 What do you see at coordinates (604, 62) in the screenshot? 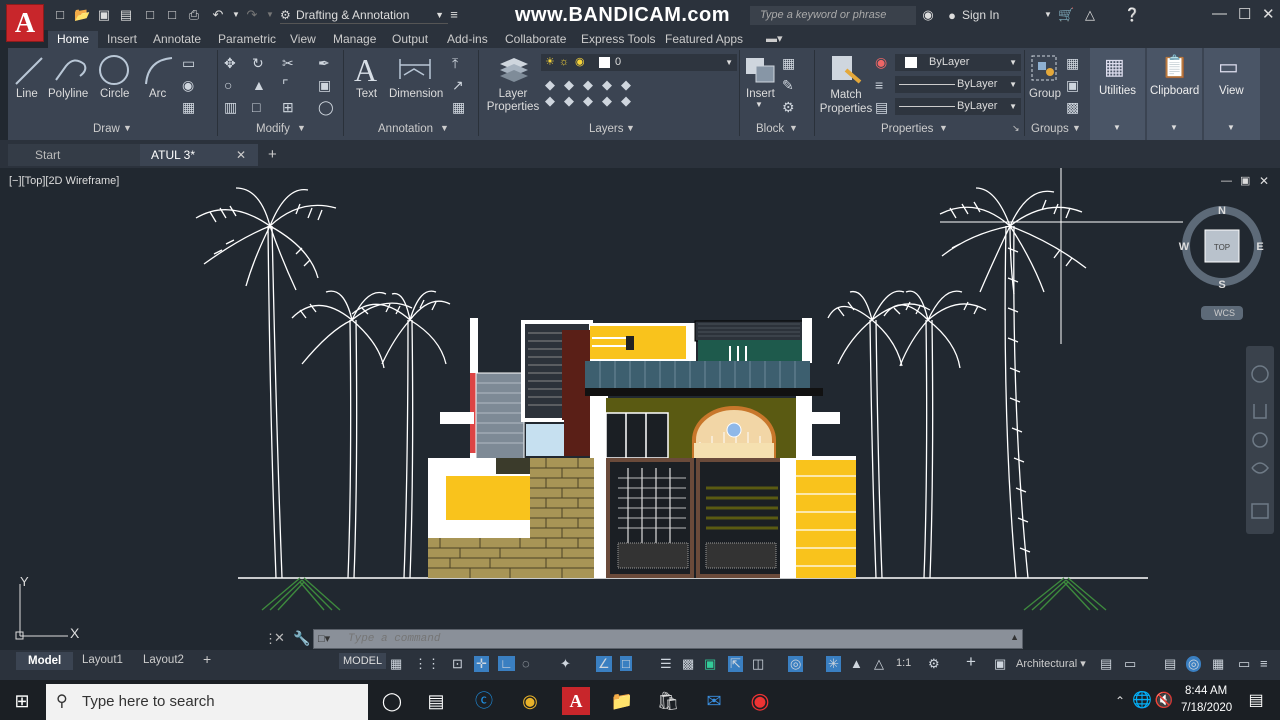
I see `layer-color-swatch` at bounding box center [604, 62].